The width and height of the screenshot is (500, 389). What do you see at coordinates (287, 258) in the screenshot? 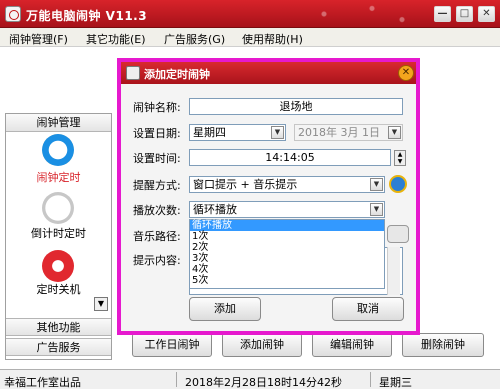
I see `list-item: 3次` at bounding box center [287, 258].